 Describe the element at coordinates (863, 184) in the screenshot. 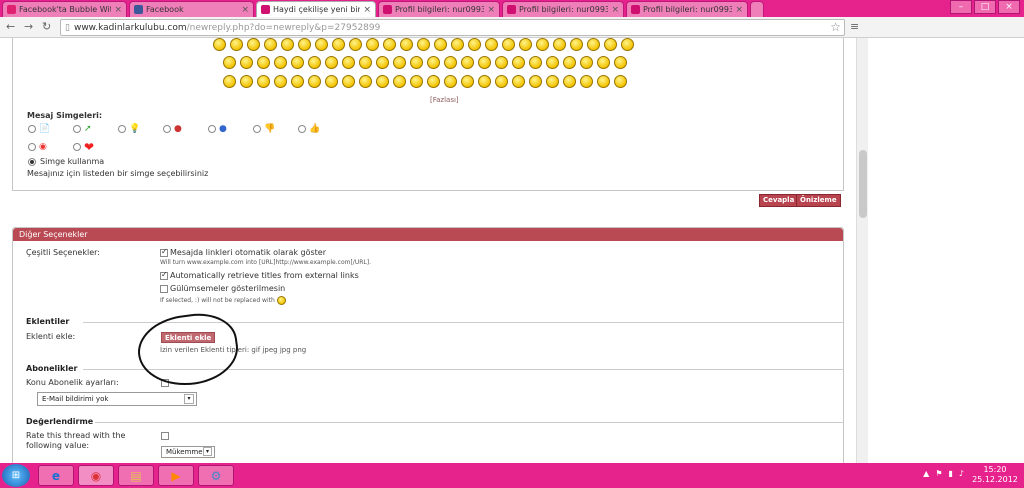

I see `scrollbar-thumb` at that location.